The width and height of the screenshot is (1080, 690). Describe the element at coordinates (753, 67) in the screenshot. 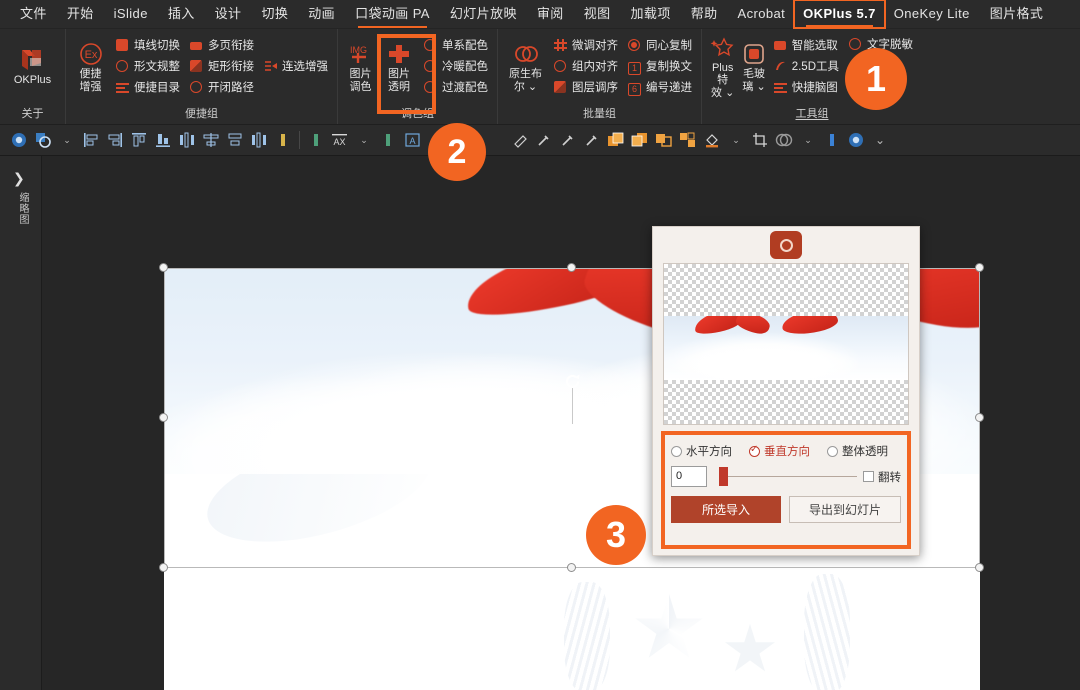

I see `frosted-glass-button: 毛玻 璃 ⌄` at that location.